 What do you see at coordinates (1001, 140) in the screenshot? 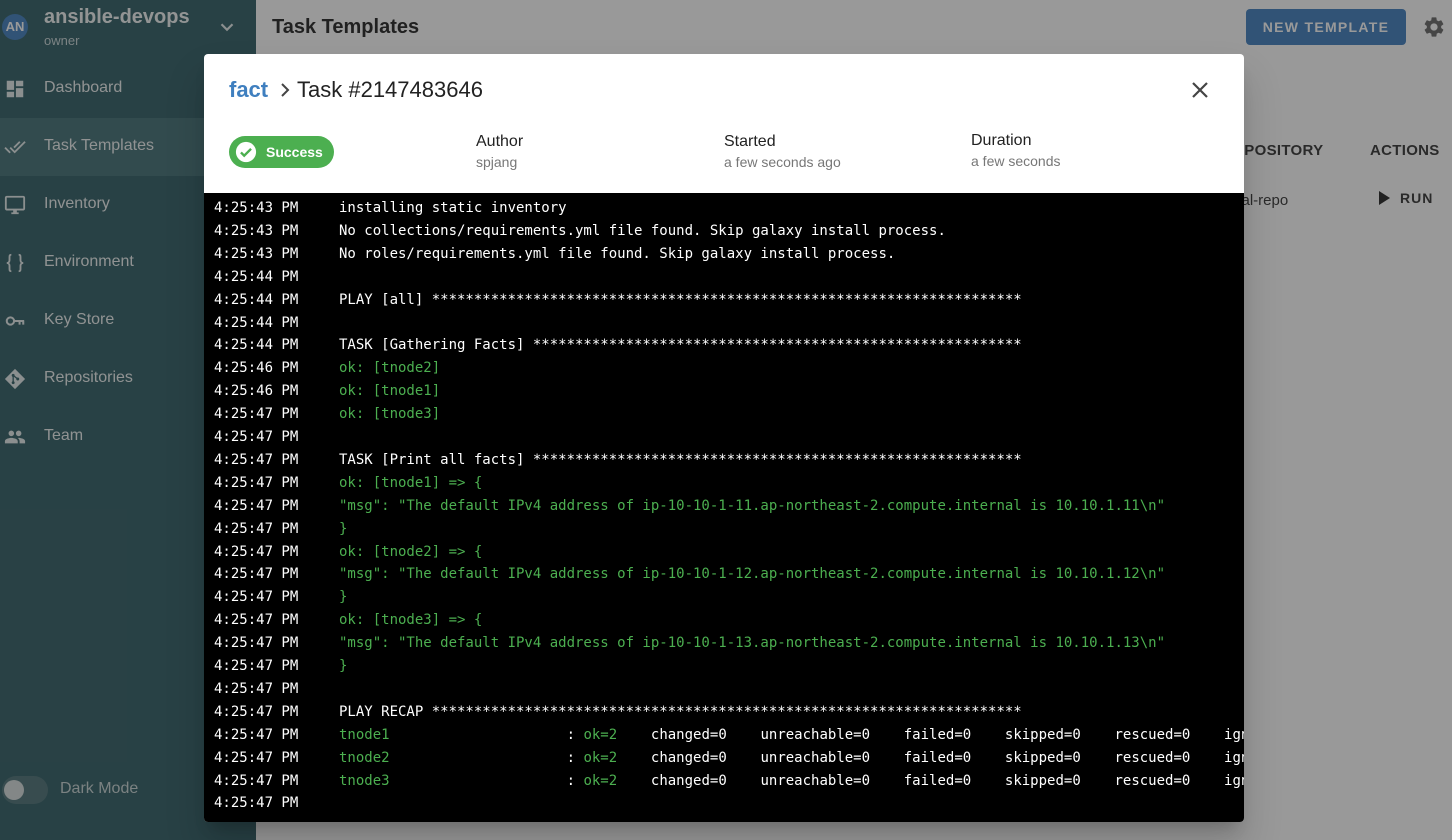
I see `duration-label: Duration` at bounding box center [1001, 140].